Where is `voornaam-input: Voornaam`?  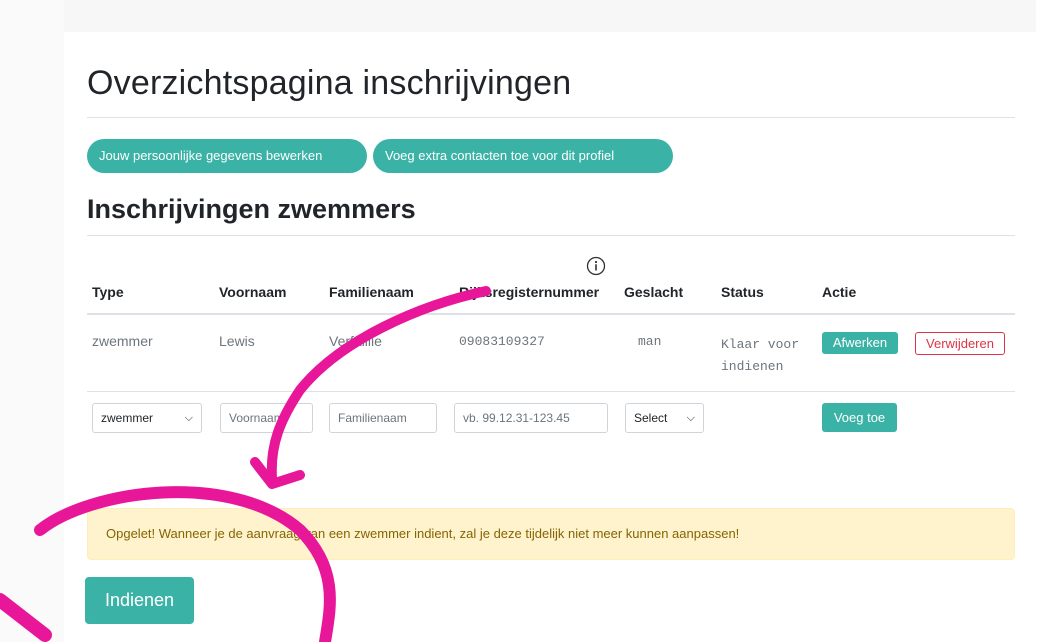 voornaam-input: Voornaam is located at coordinates (266, 418).